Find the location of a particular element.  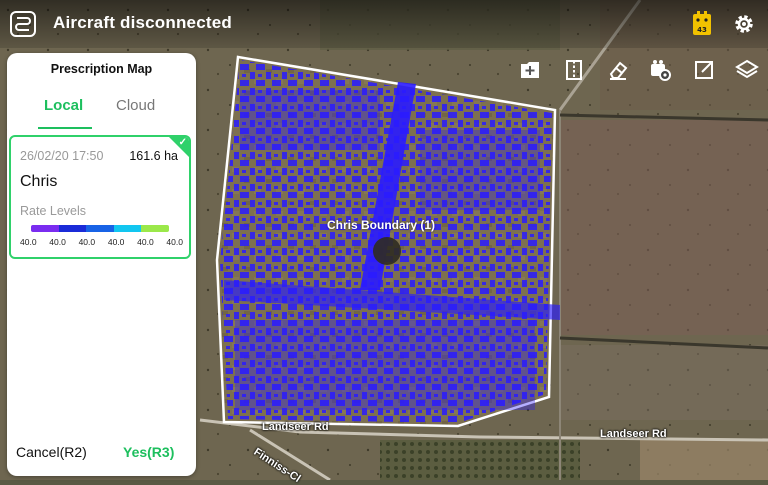

rate-levels-bar is located at coordinates (100, 228).